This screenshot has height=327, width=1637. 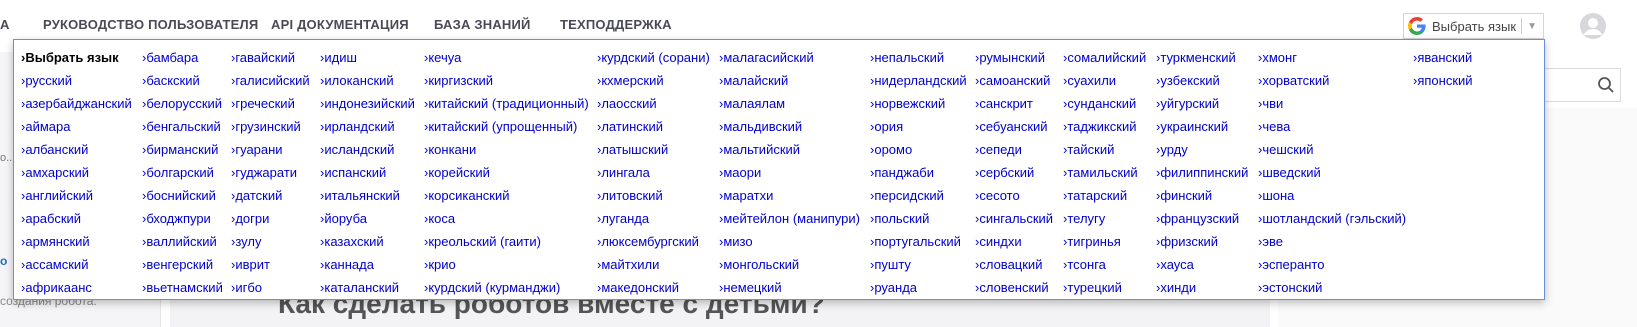 What do you see at coordinates (76, 57) in the screenshot?
I see `language-option-selected: Выбрать язык` at bounding box center [76, 57].